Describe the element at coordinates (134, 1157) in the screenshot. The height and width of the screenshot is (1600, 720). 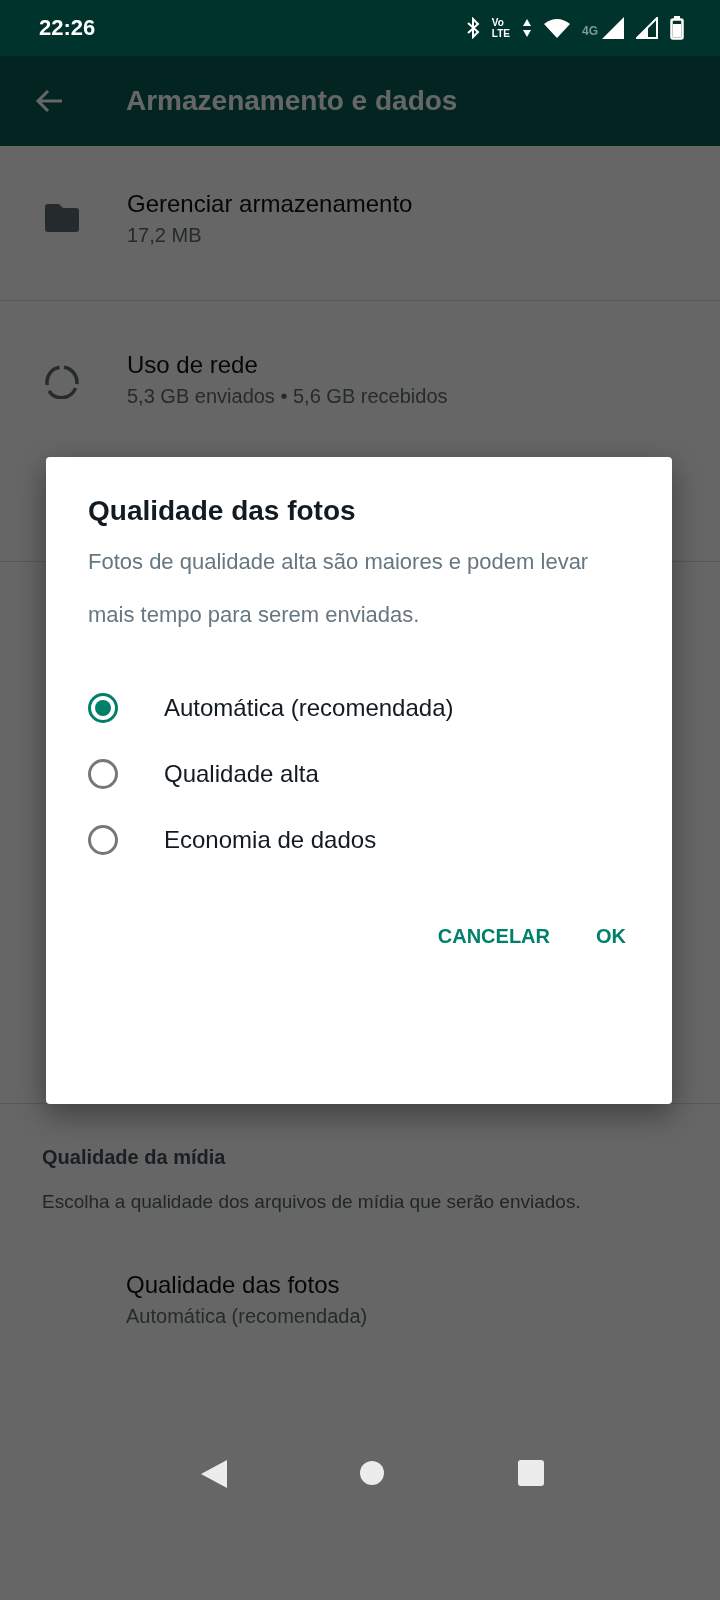
I see `section-heading: Qualidade da mídia` at that location.